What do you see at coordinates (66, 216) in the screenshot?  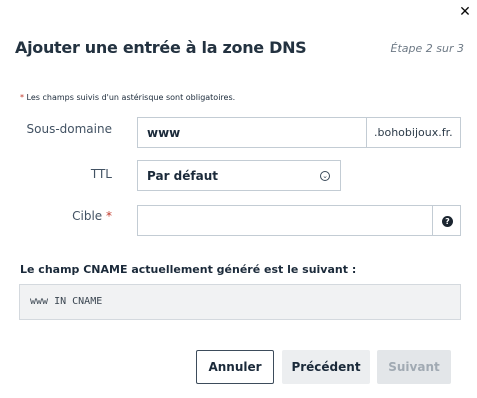 I see `target-label: Cible *` at bounding box center [66, 216].